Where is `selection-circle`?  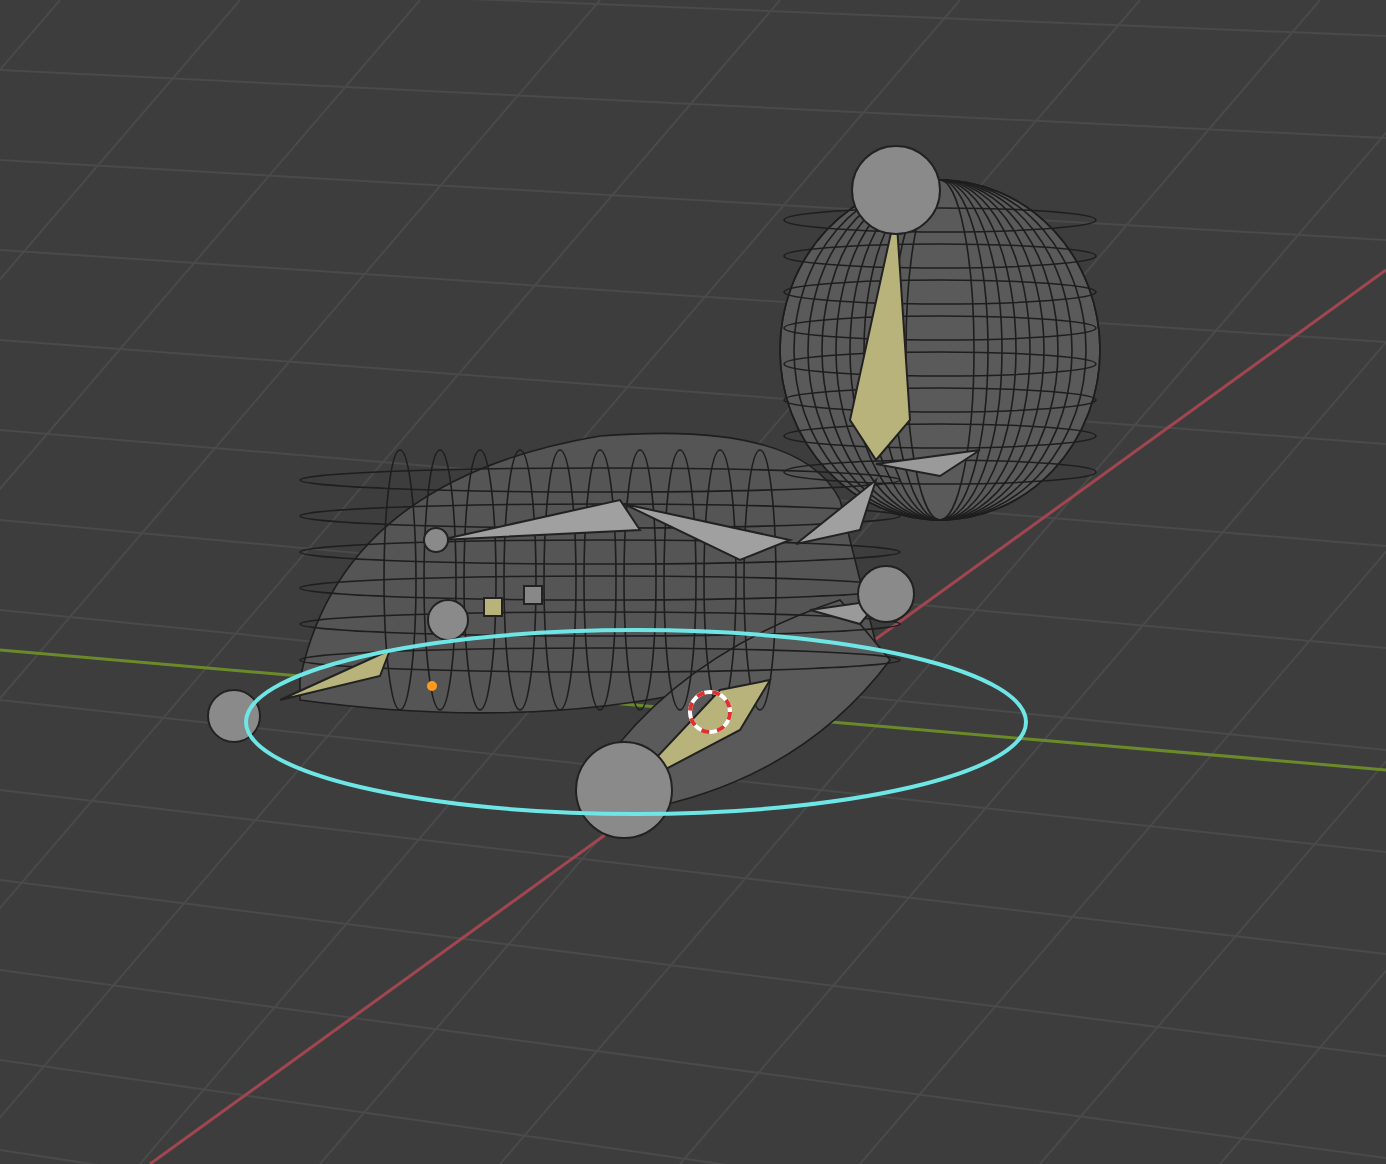 selection-circle is located at coordinates (636, 722).